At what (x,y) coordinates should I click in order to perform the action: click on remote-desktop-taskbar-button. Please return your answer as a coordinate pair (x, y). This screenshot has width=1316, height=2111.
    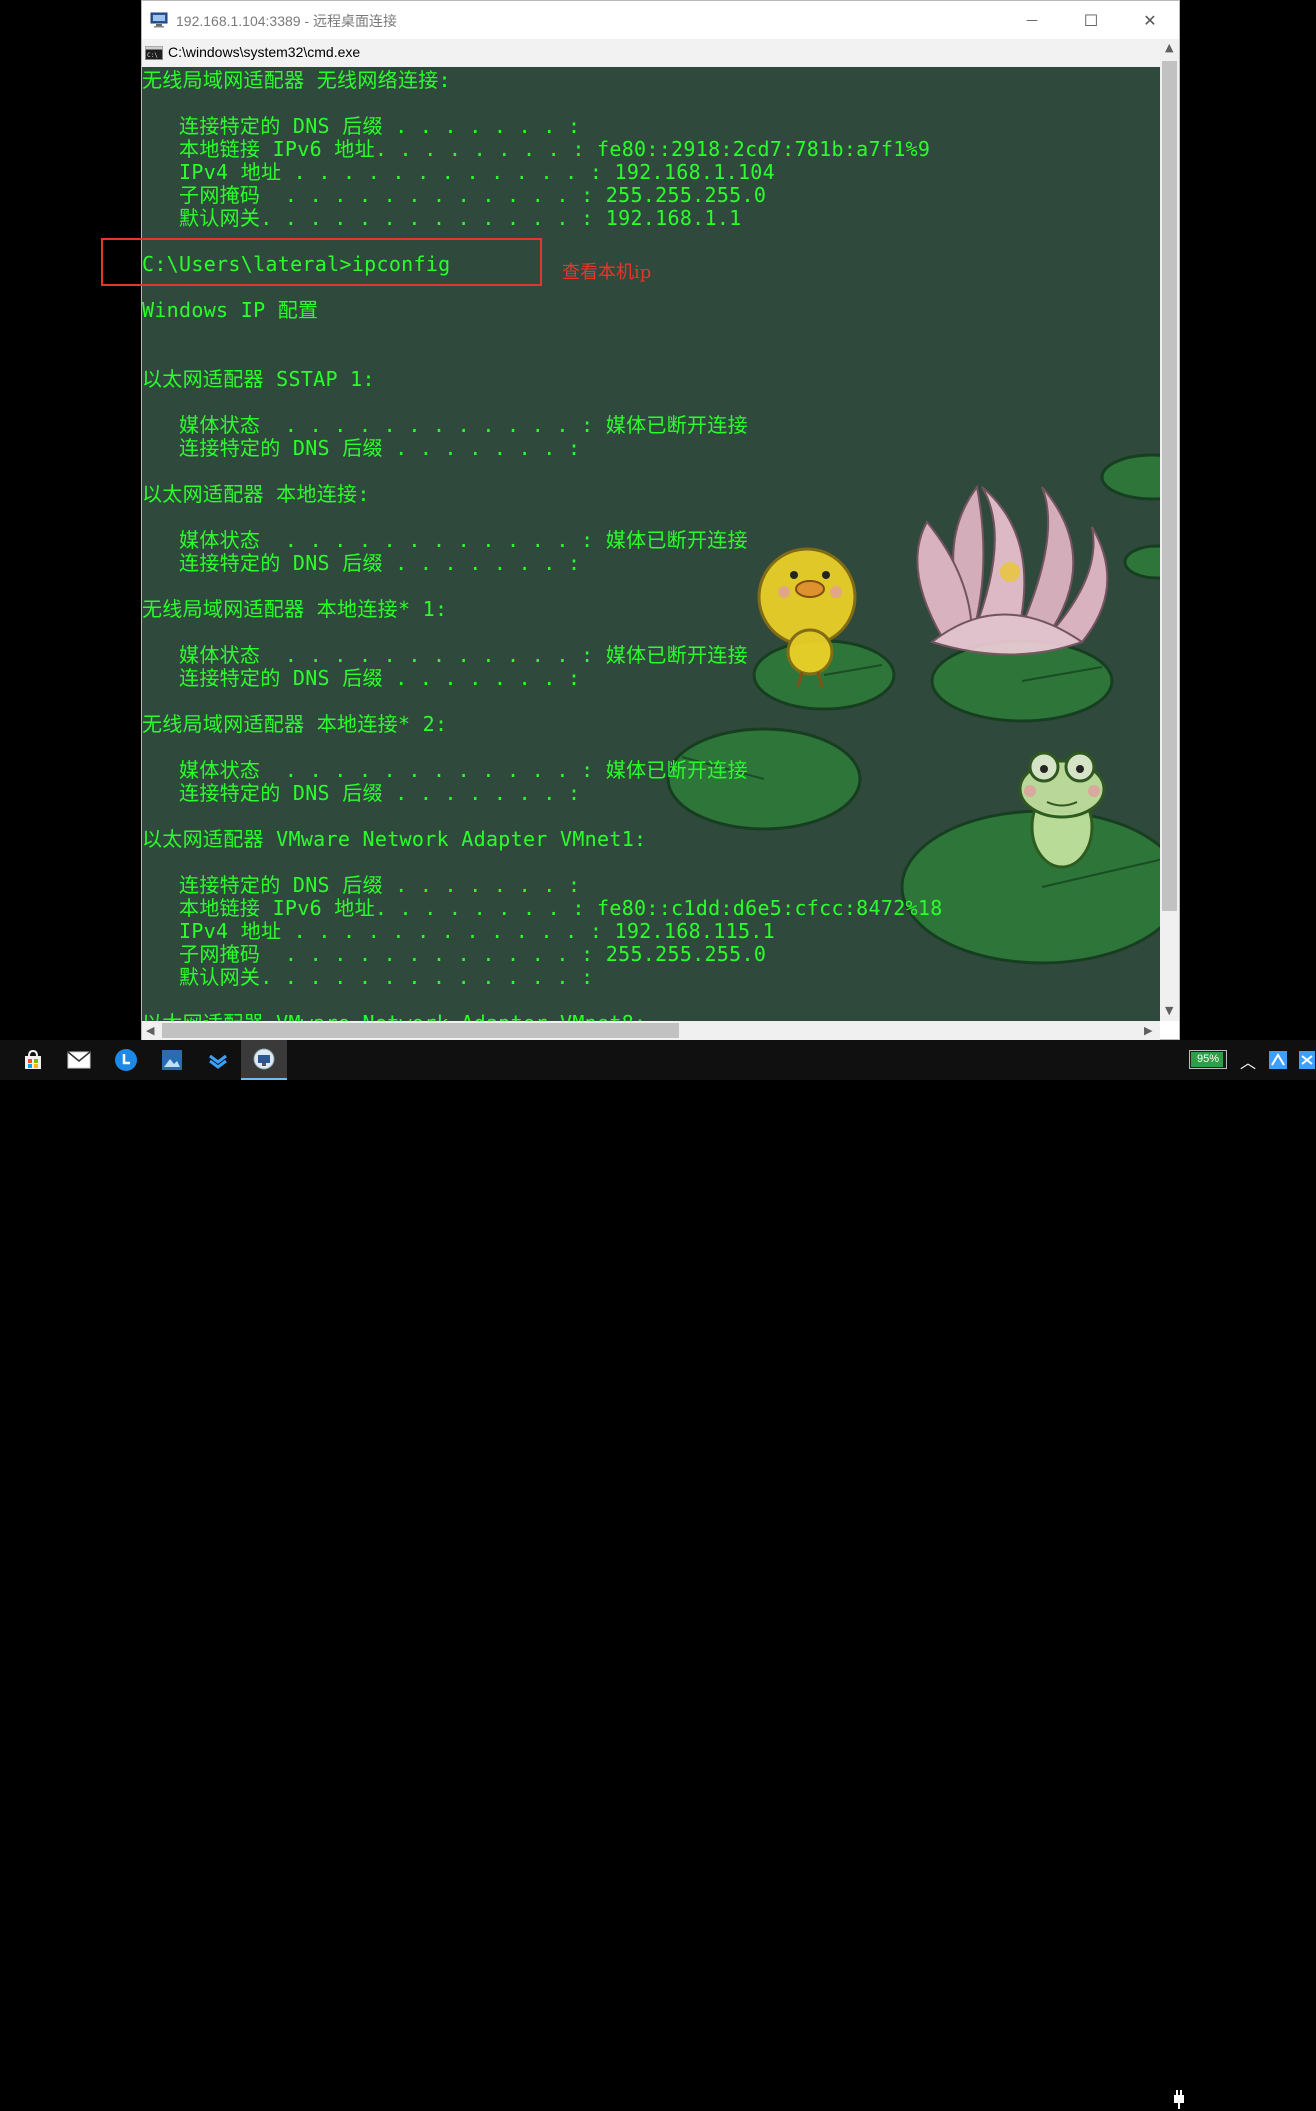
    Looking at the image, I should click on (264, 1060).